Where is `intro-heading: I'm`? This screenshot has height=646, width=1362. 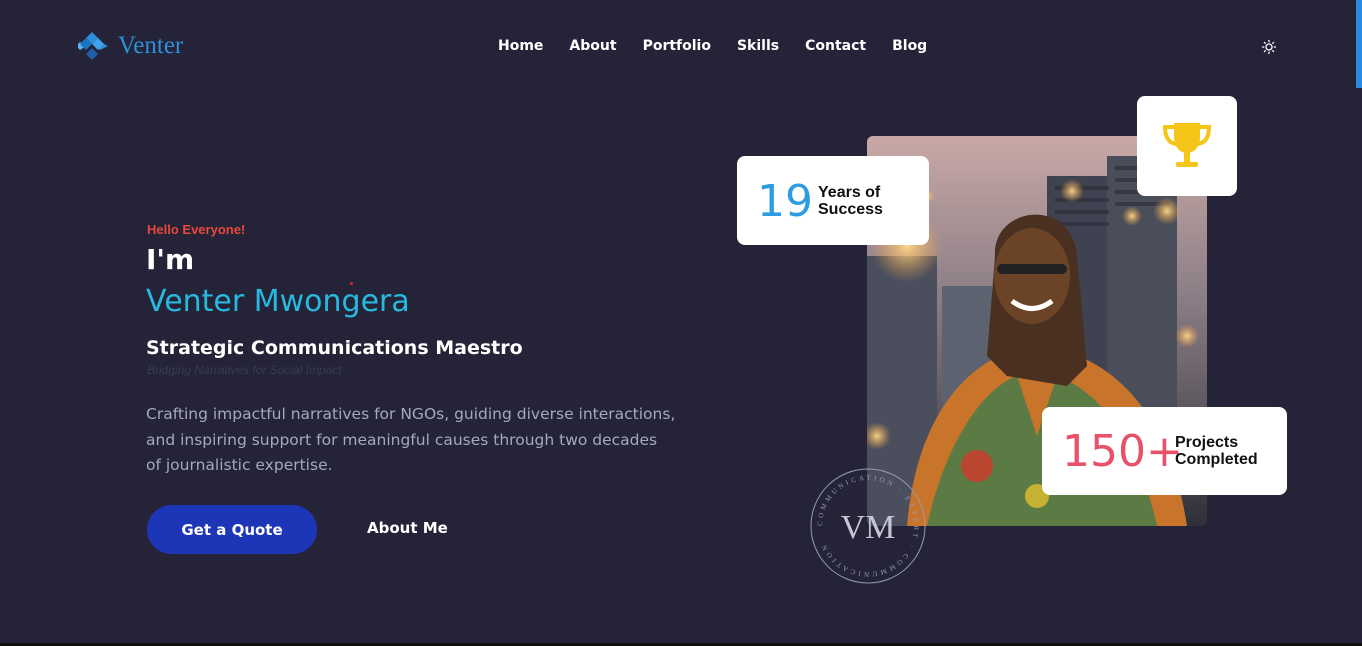 intro-heading: I'm is located at coordinates (170, 259).